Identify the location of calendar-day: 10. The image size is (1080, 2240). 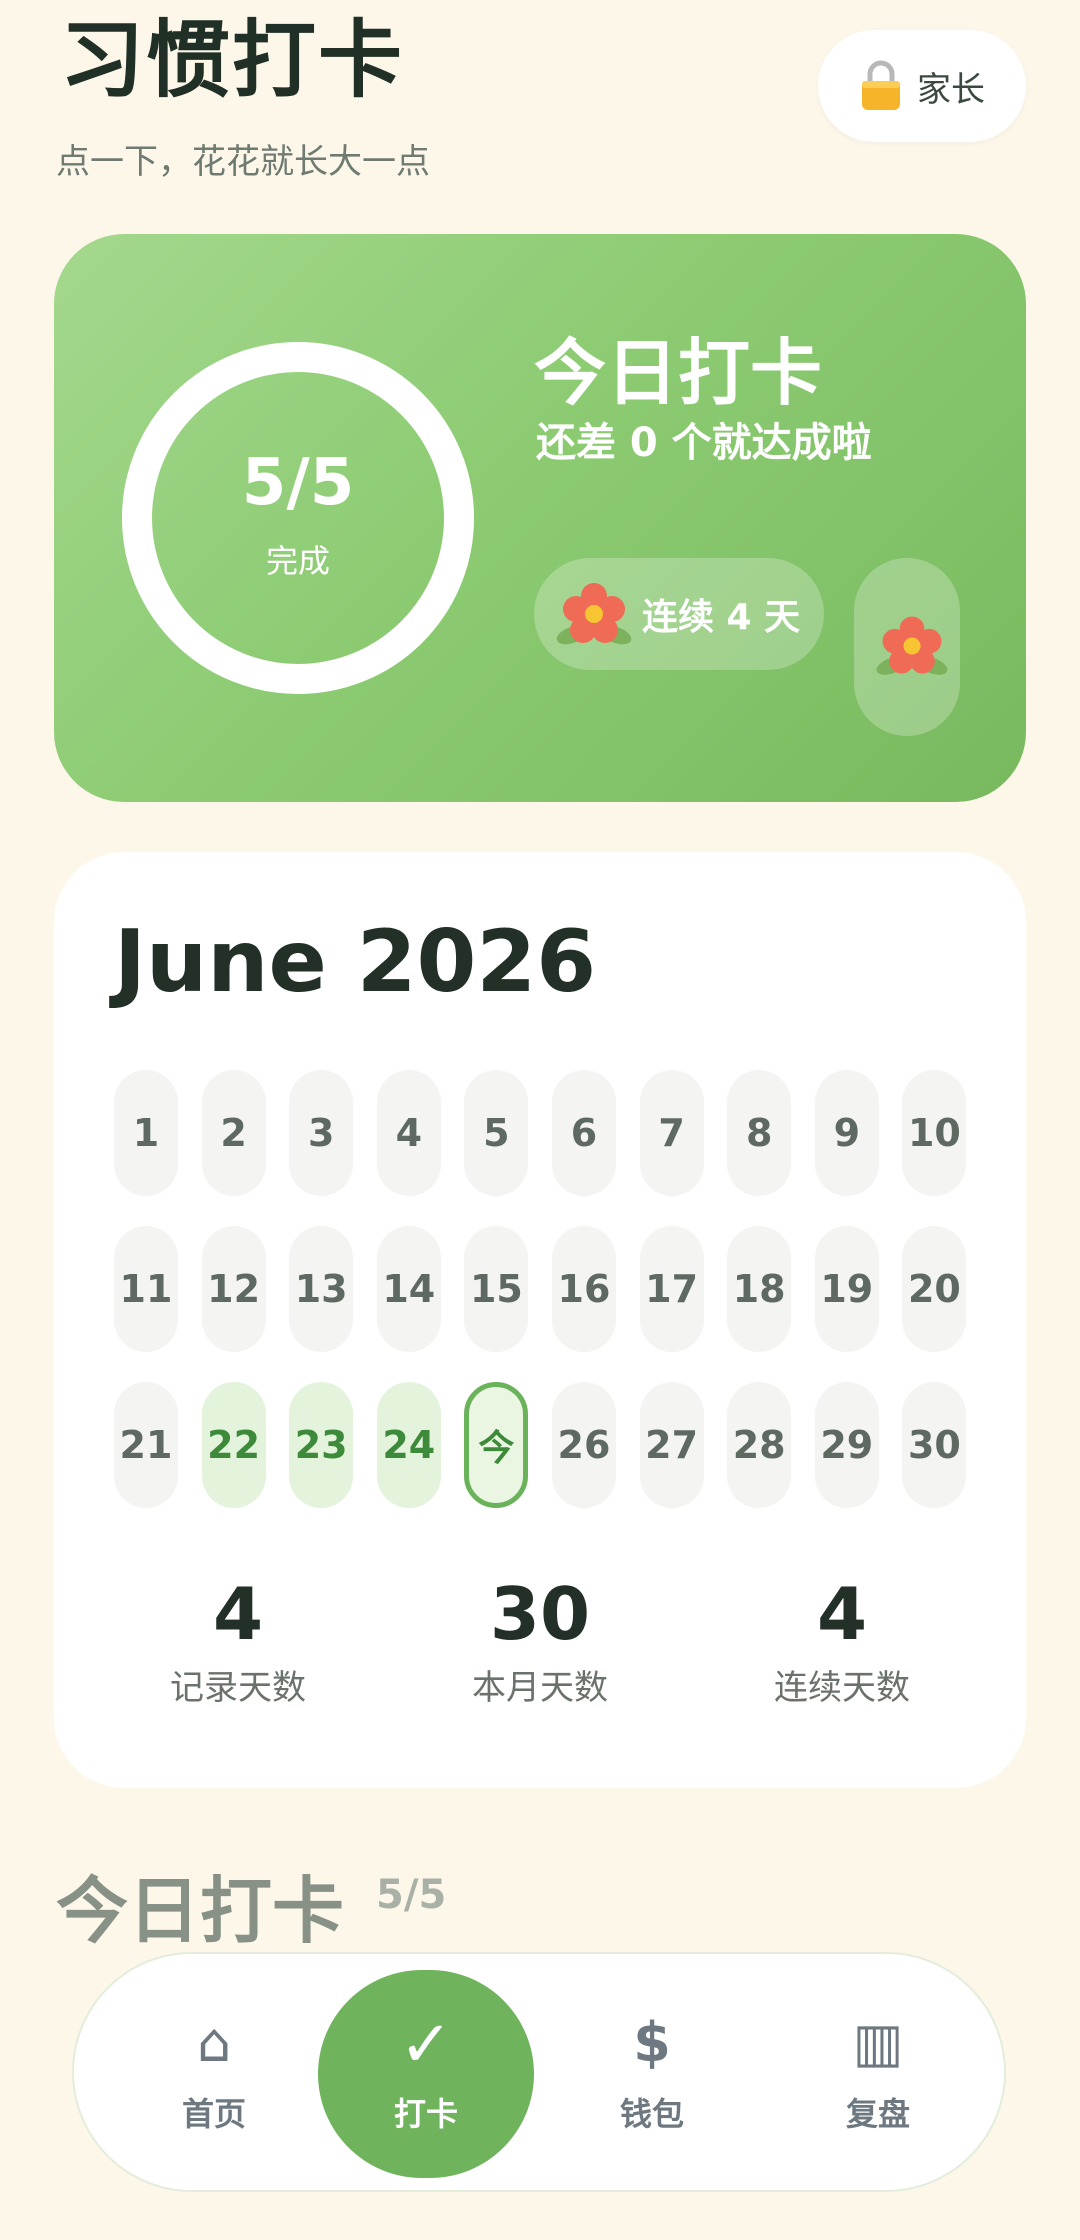
(934, 1133).